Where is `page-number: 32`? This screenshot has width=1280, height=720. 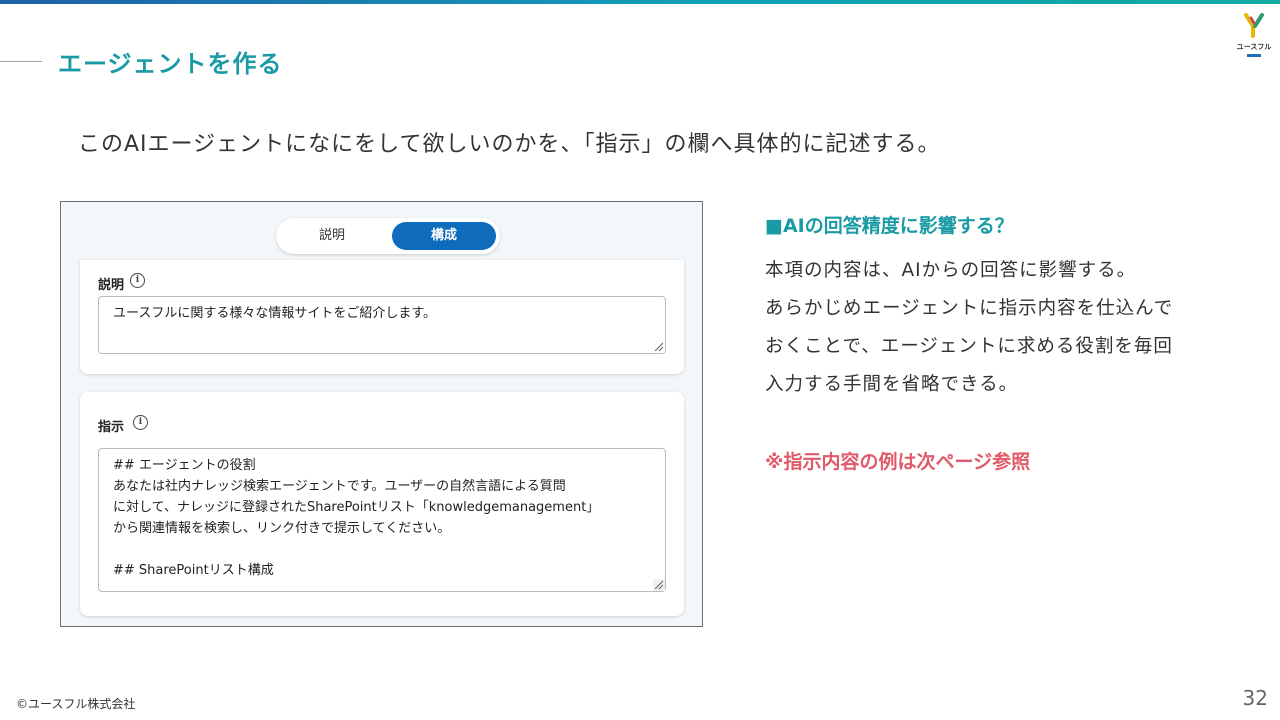 page-number: 32 is located at coordinates (1255, 698).